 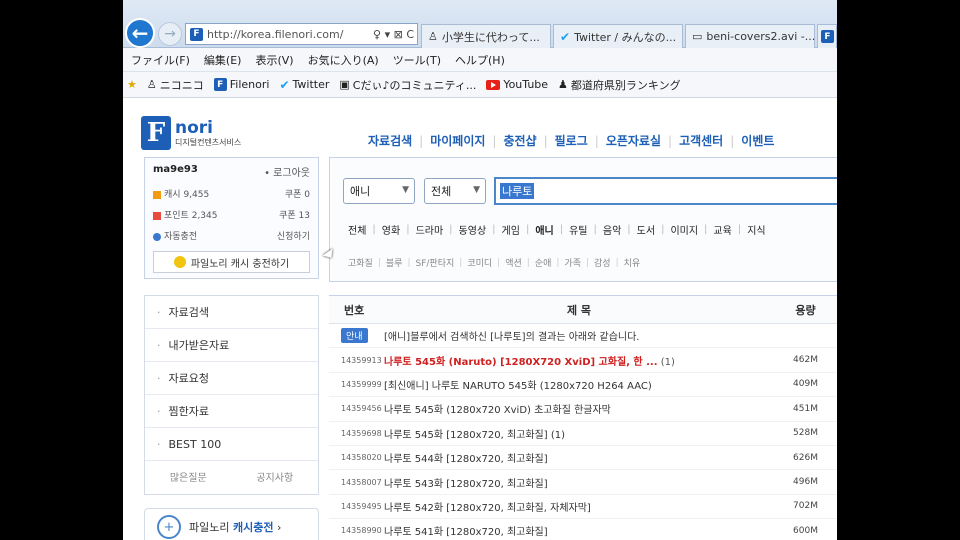 What do you see at coordinates (578, 229) in the screenshot?
I see `cat-util: 유틸` at bounding box center [578, 229].